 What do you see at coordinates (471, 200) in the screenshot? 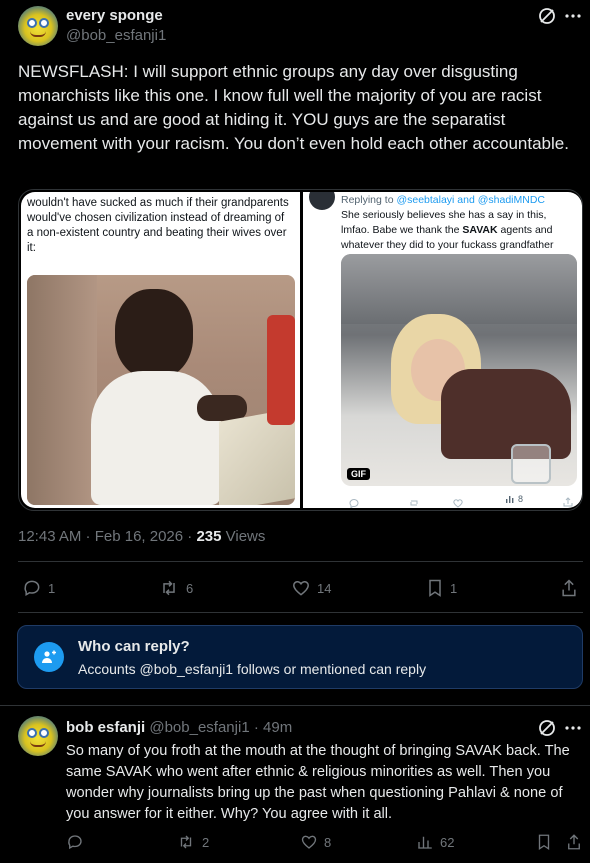
I see `replying-handles: @seebtalayi and @shadiMNDC` at bounding box center [471, 200].